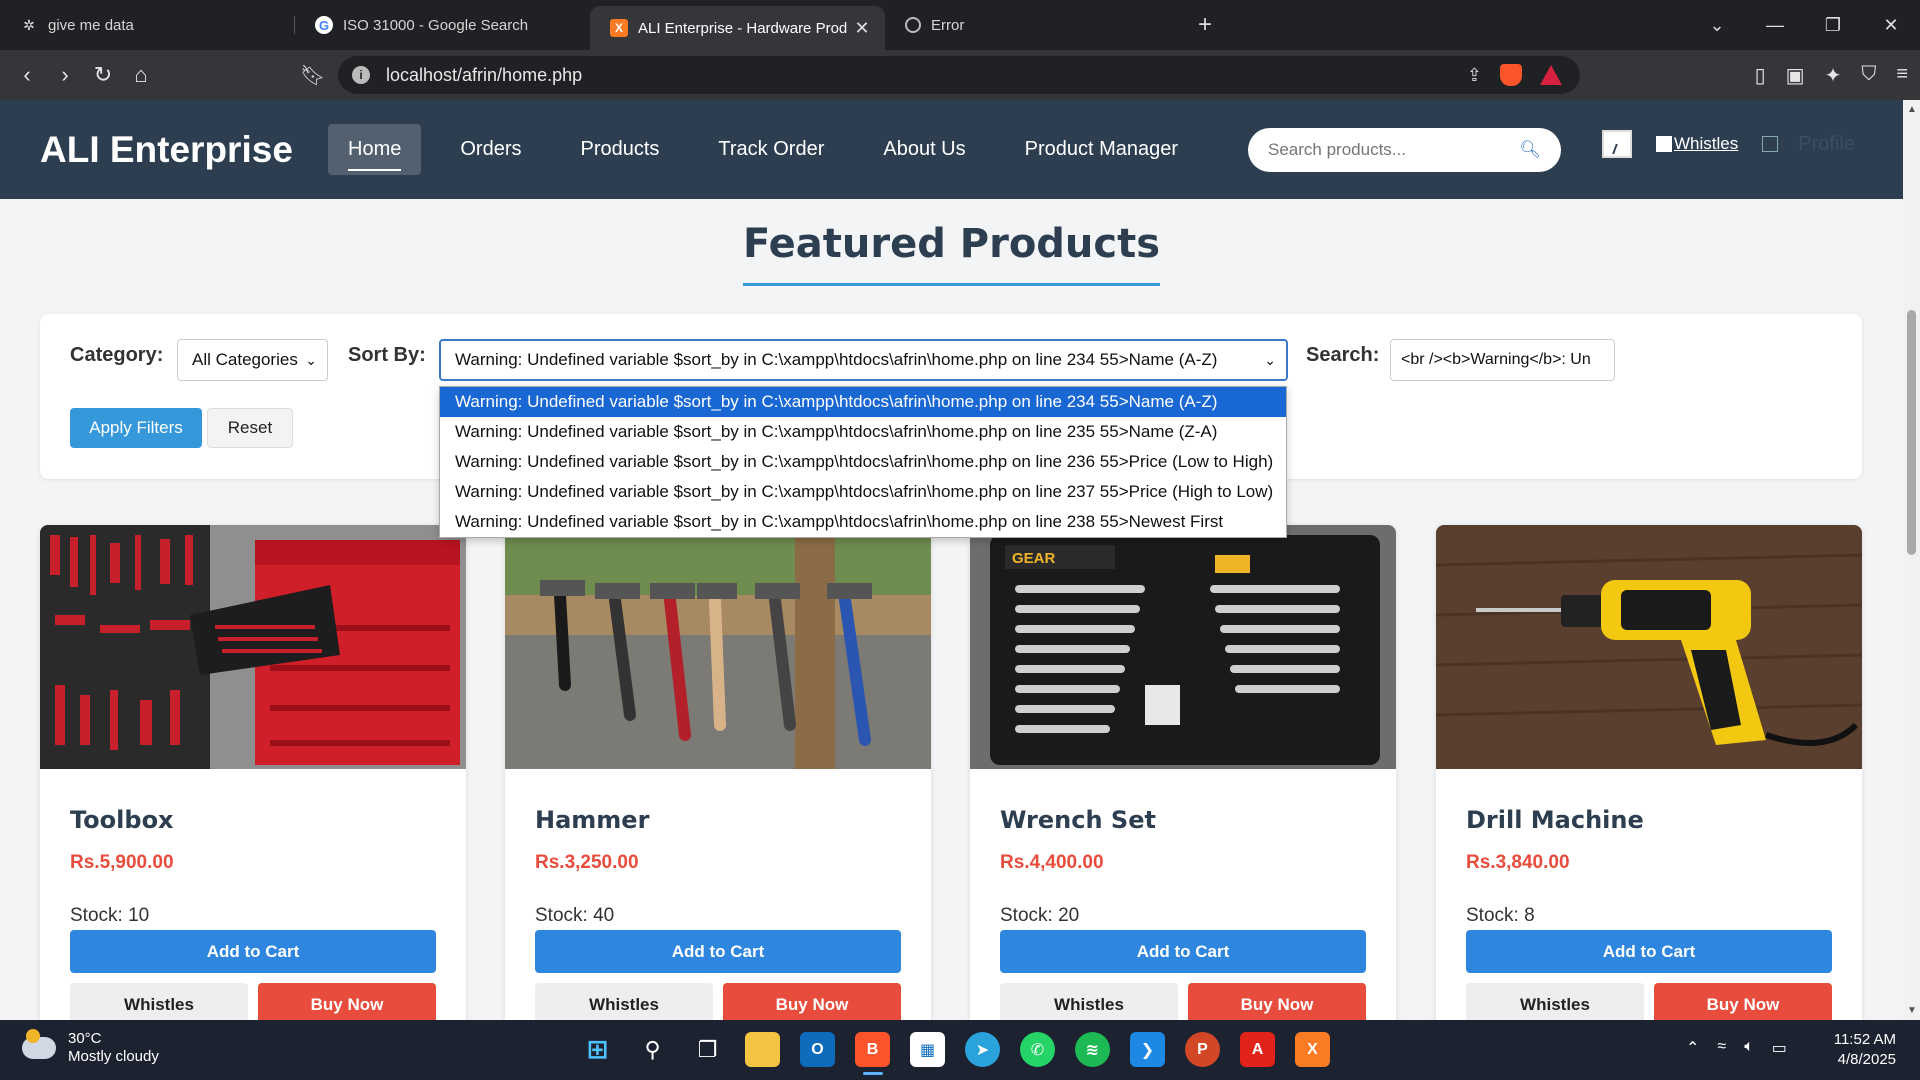  What do you see at coordinates (312, 75) in the screenshot?
I see `bookmark-icon: 🔖︎` at bounding box center [312, 75].